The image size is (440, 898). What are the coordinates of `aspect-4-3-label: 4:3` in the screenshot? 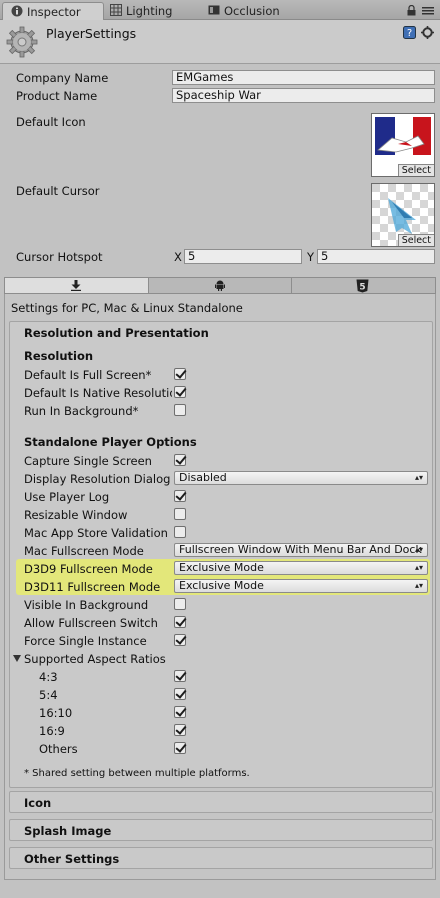 It's located at (48, 677).